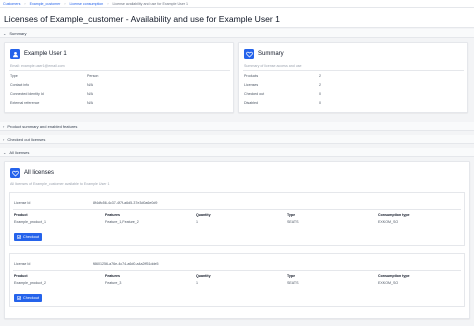 The height and width of the screenshot is (326, 474). What do you see at coordinates (20, 85) in the screenshot?
I see `user-contact-label: Contact info` at bounding box center [20, 85].